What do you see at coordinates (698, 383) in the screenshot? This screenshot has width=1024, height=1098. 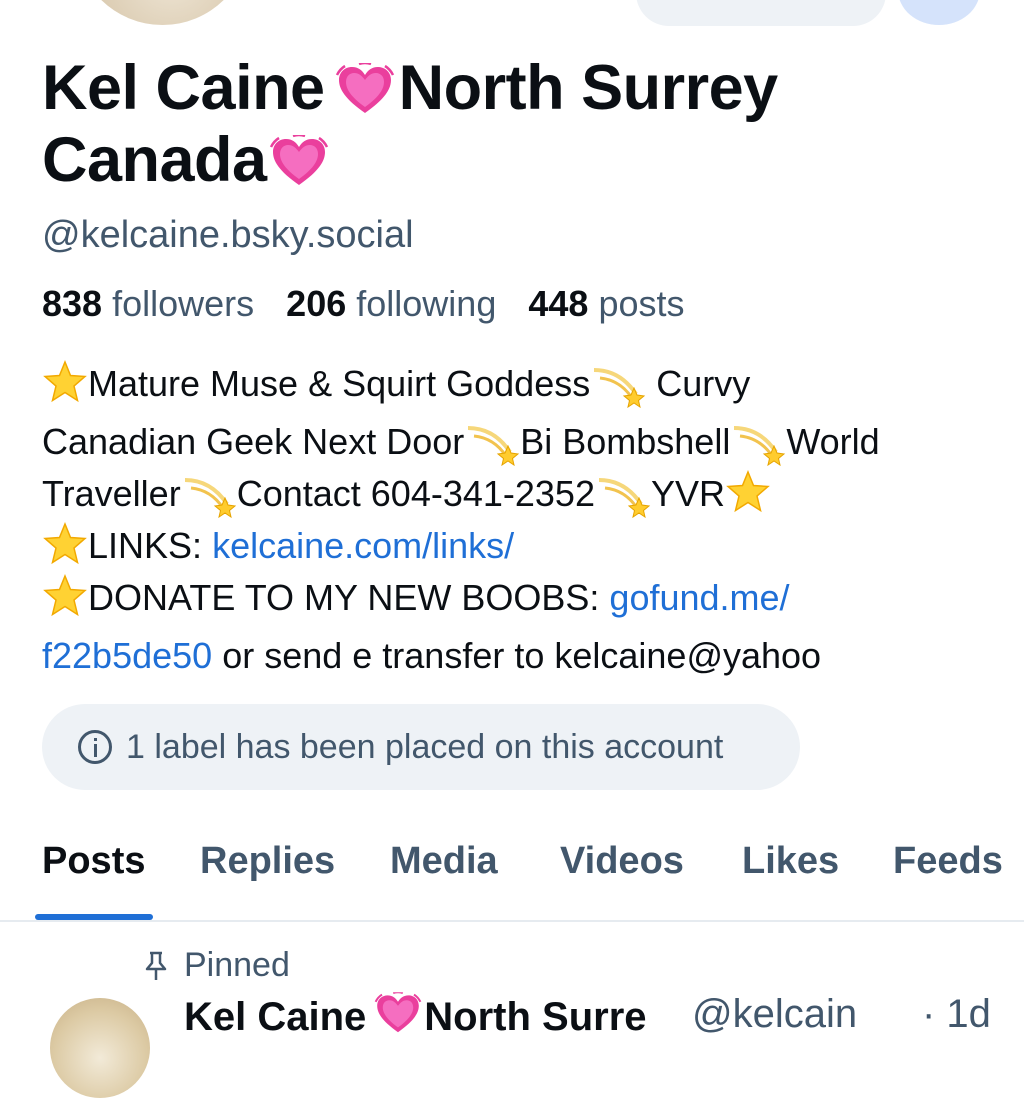 I see `bio-text: Curvy` at bounding box center [698, 383].